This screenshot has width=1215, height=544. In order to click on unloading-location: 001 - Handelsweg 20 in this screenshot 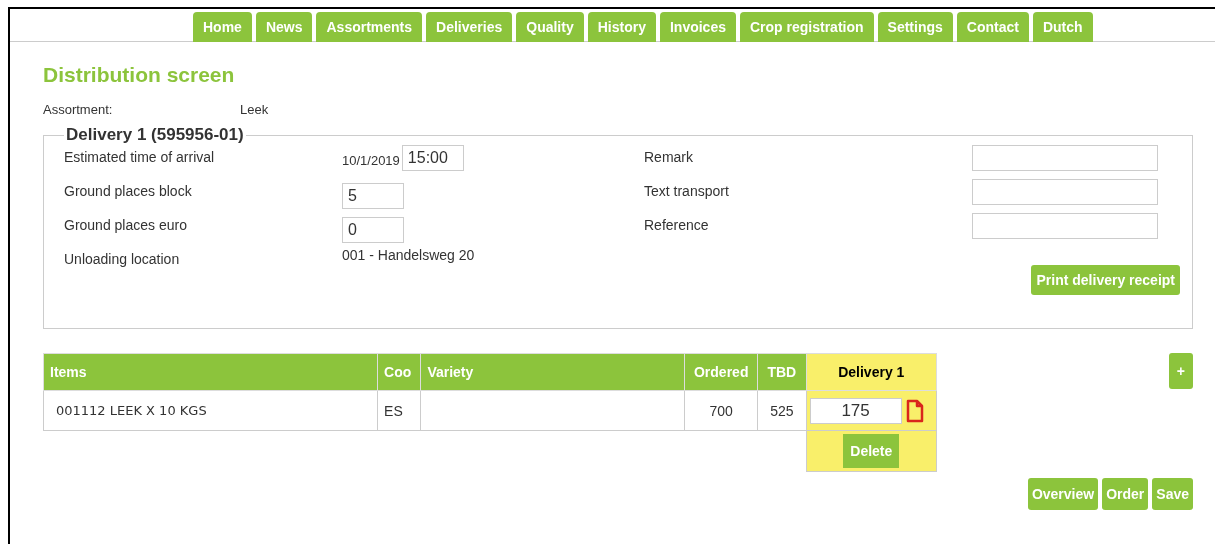, I will do `click(408, 255)`.